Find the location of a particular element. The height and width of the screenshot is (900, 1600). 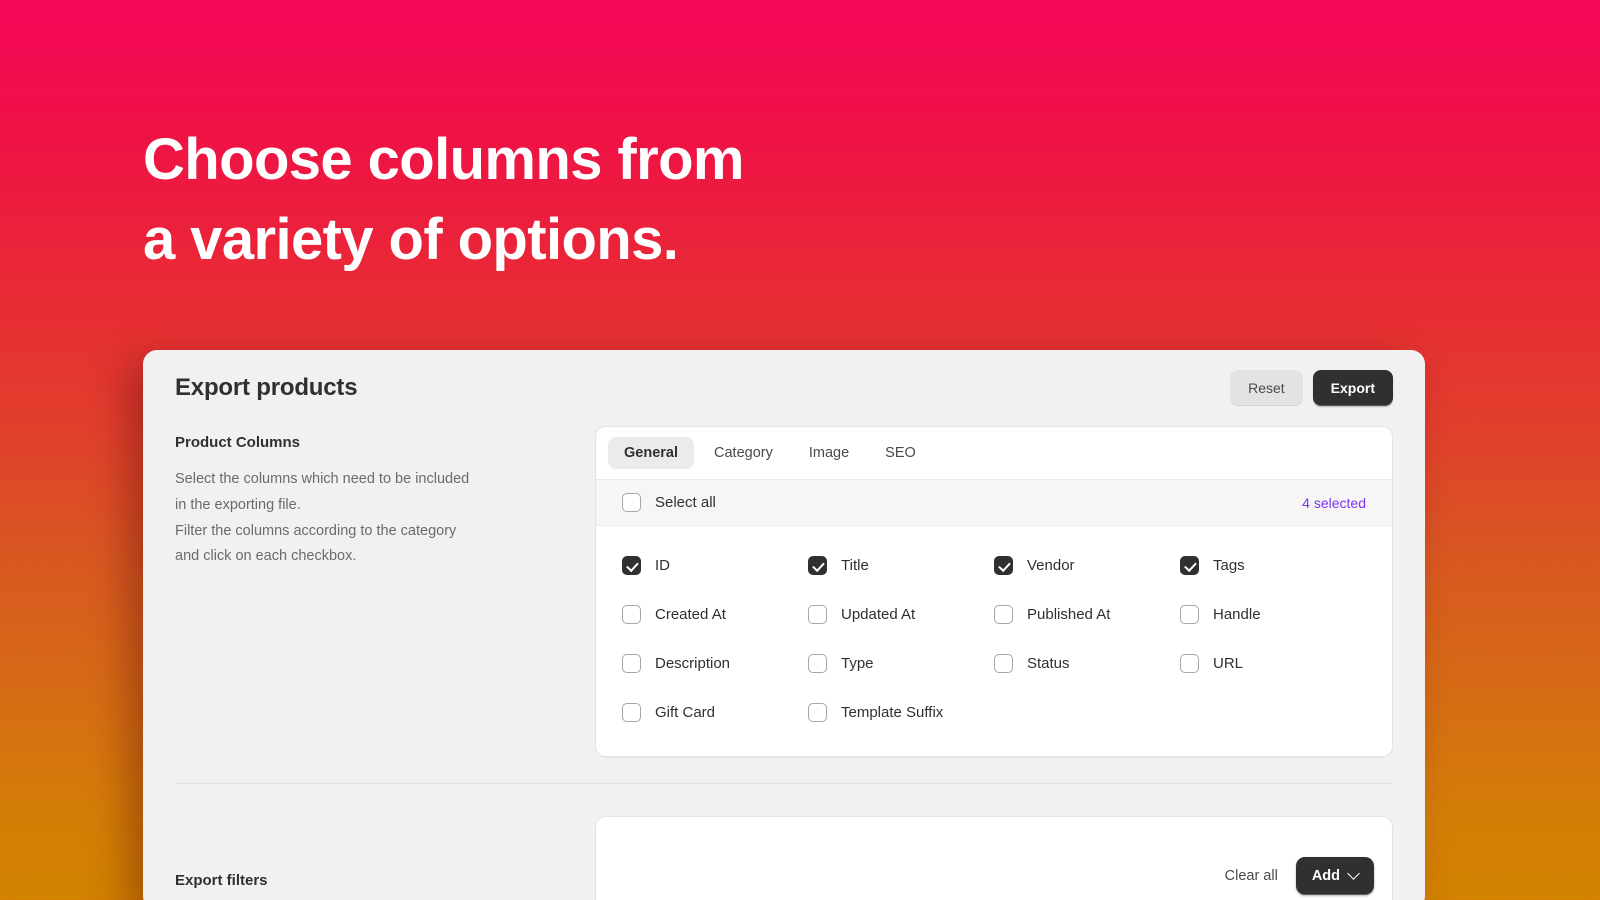

export-filters-section: Export filters Clear all Add is located at coordinates (784, 842).